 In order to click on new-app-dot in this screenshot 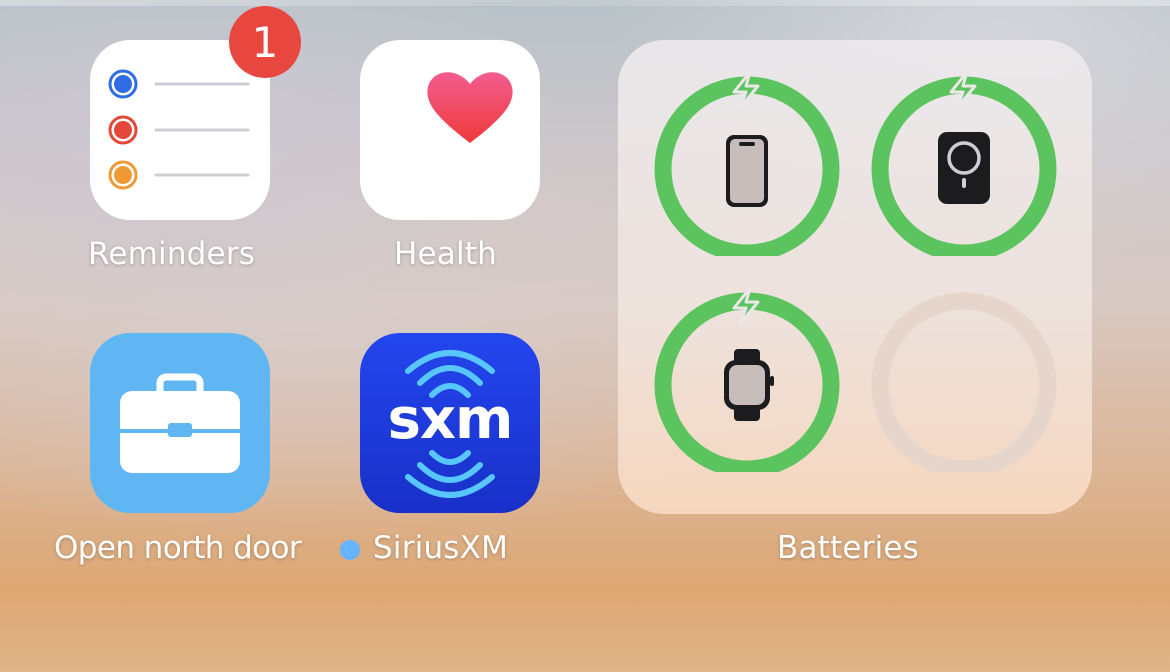, I will do `click(350, 549)`.